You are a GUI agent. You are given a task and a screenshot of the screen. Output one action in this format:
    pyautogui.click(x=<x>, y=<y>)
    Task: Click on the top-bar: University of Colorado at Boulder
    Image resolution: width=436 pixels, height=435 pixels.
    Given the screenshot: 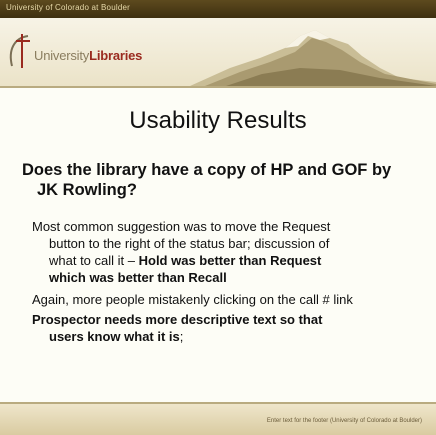 What is the action you would take?
    pyautogui.click(x=218, y=9)
    